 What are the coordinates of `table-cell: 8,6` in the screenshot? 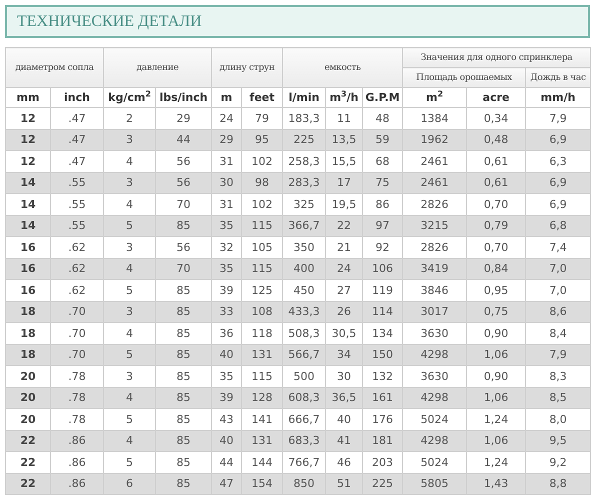 It's located at (558, 311).